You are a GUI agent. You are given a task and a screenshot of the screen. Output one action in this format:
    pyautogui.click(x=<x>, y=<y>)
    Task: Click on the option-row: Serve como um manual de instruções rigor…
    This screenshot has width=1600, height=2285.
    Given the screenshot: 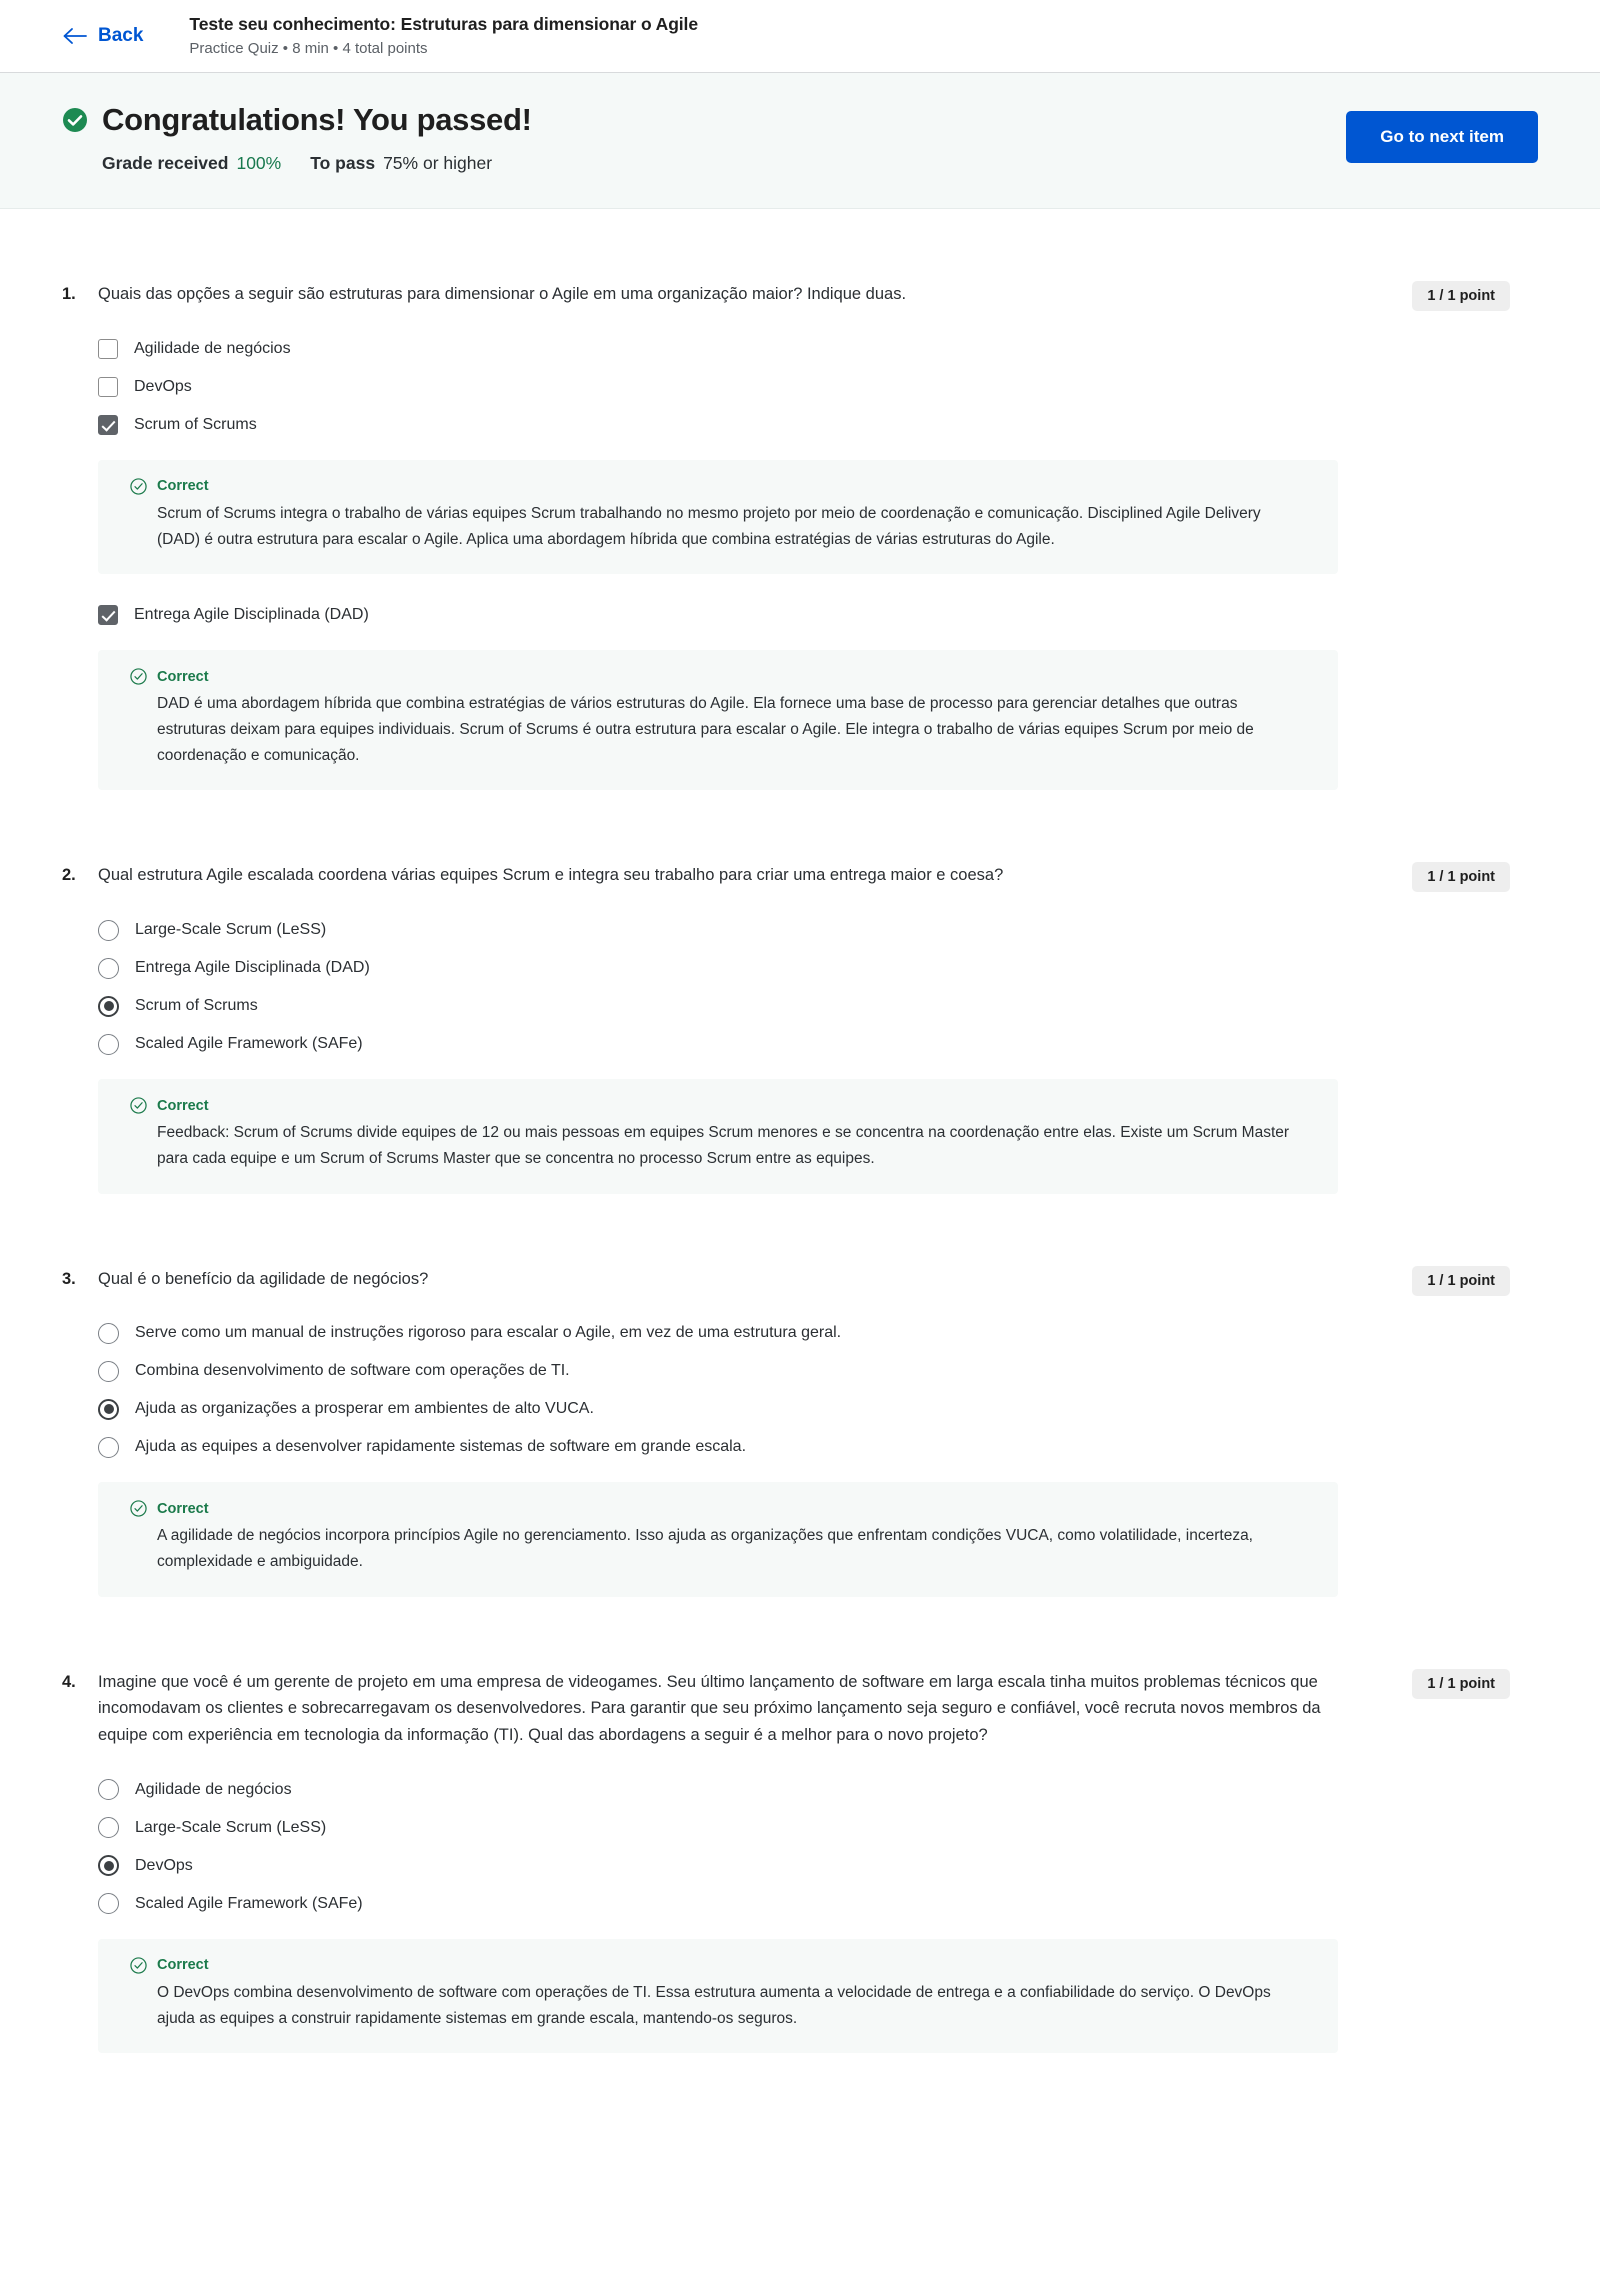 What is the action you would take?
    pyautogui.click(x=818, y=1333)
    